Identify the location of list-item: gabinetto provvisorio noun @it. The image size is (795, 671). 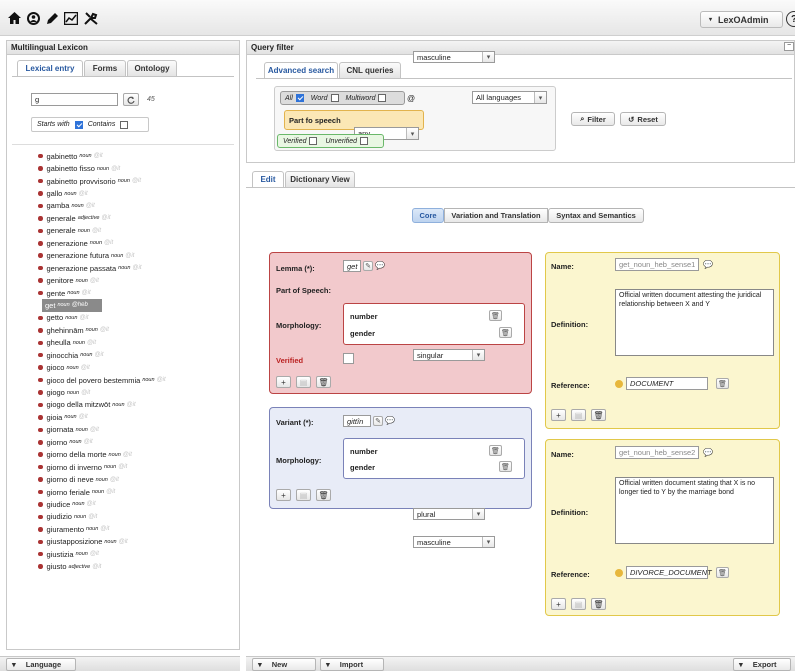
(133, 181).